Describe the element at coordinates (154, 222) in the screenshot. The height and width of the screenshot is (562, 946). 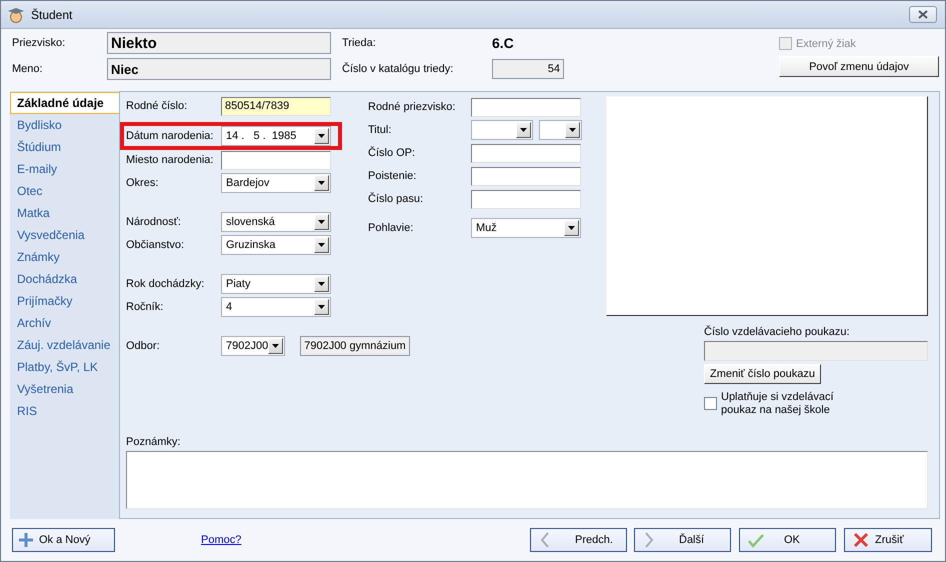
I see `field-label: Národnosť:` at that location.